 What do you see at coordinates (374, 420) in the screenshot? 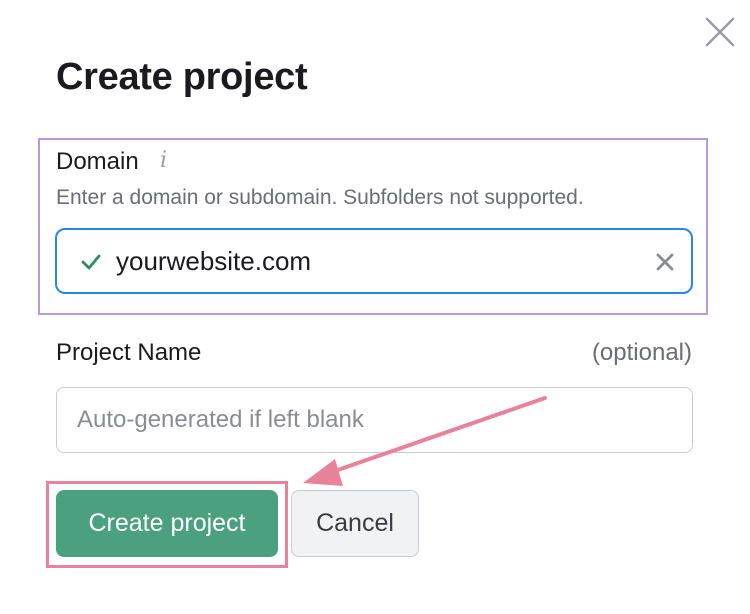
I see `project-name-input` at bounding box center [374, 420].